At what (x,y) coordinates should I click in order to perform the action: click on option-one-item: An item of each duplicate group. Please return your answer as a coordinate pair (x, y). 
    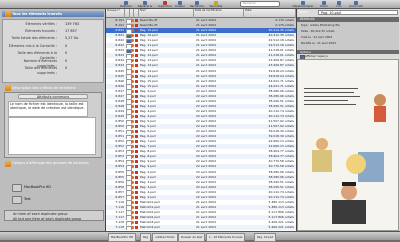
    Looking at the image, I should click on (40, 214).